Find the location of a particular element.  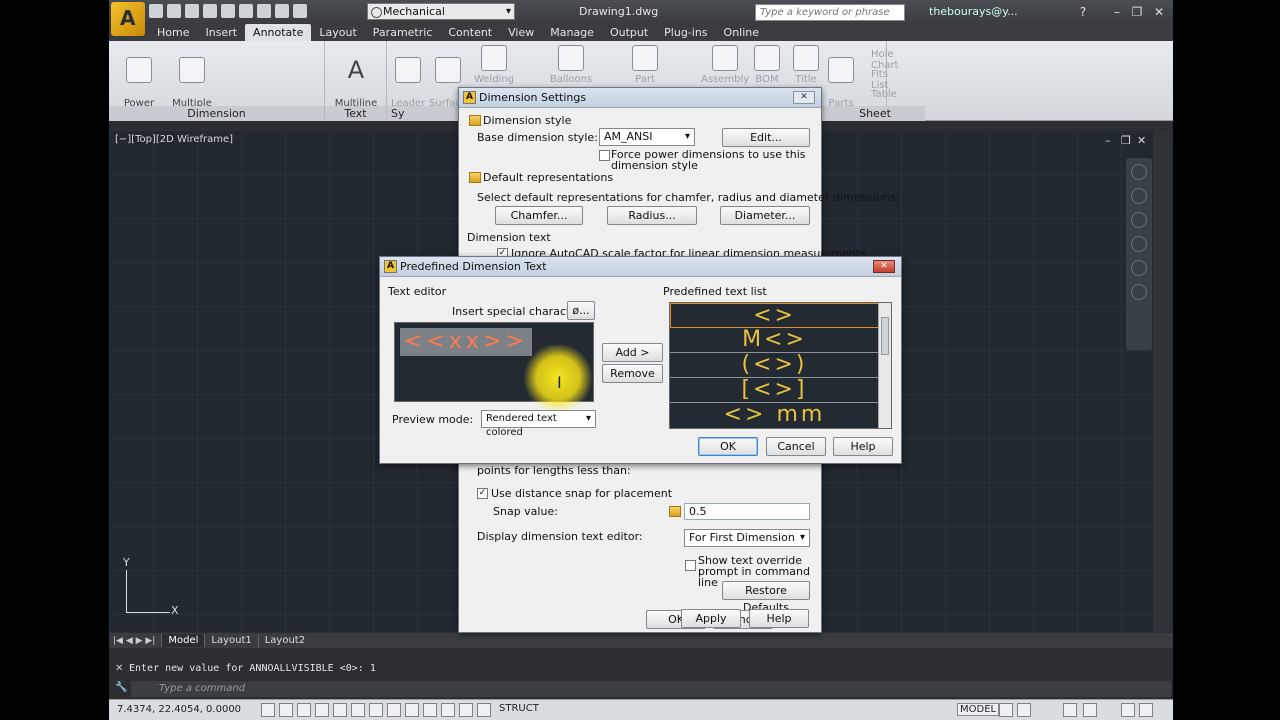

layout-nav-icon: |◀ ◀ ▶ ▶| is located at coordinates (134, 641).